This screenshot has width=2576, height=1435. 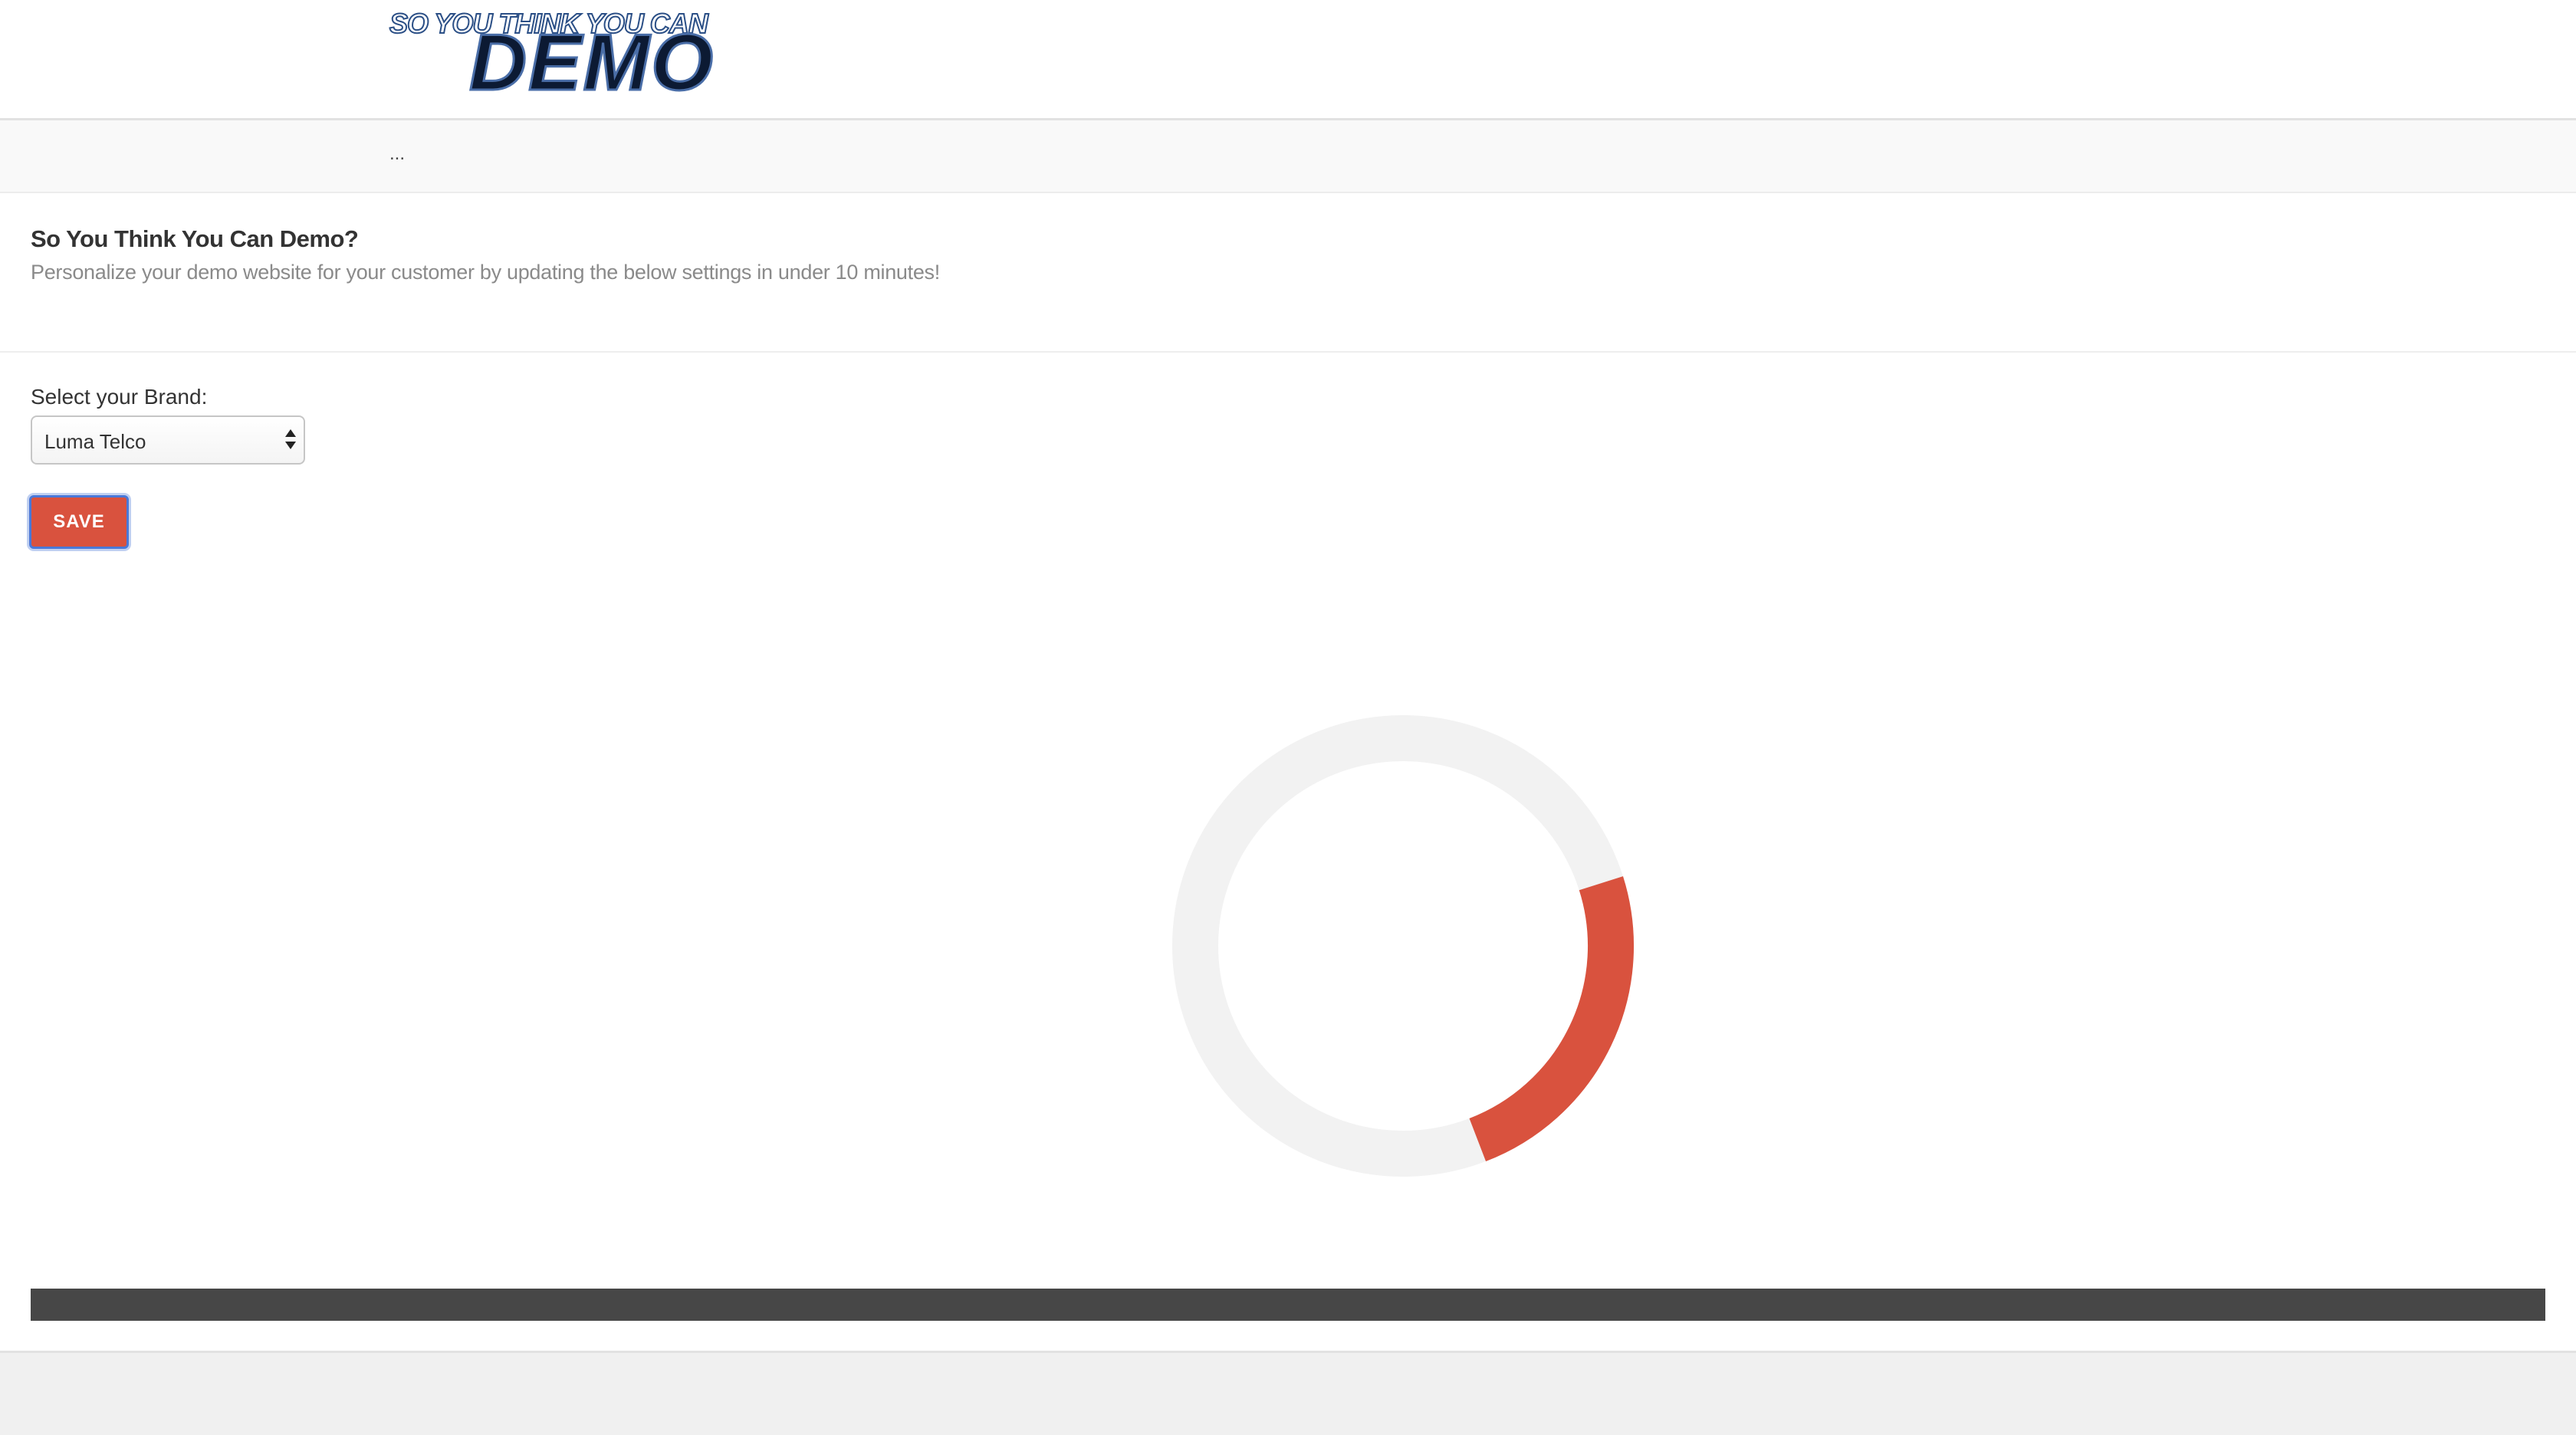 I want to click on site-logo: SO YOU THINK YOU CAN DEMO, so click(x=558, y=56).